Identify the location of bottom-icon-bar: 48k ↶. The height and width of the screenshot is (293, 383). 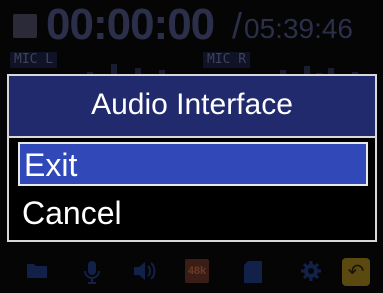
(191, 272).